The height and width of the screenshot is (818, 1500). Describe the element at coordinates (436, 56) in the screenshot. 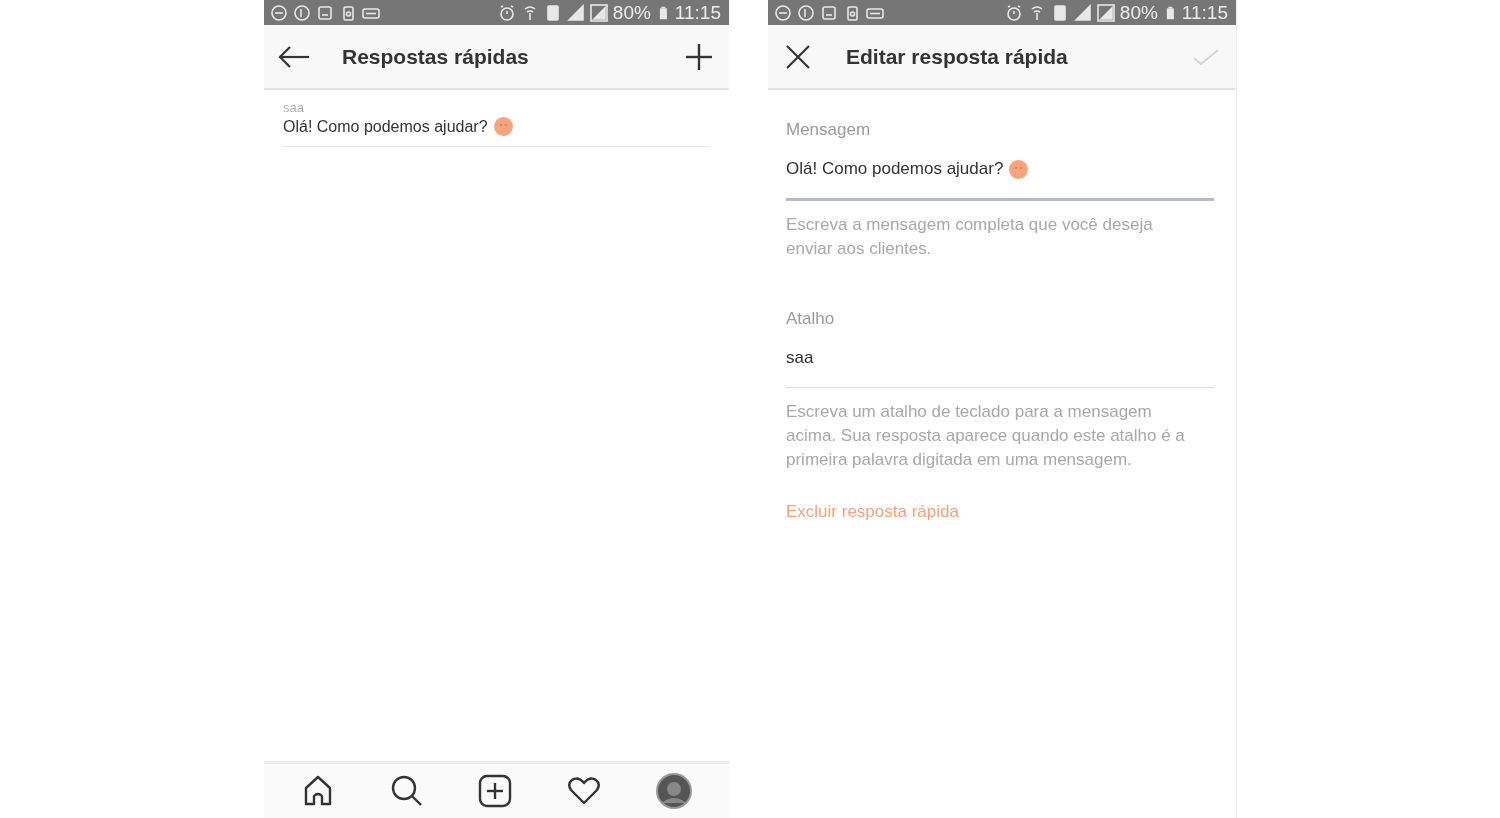

I see `screen-title: Respostas rápidas` at that location.